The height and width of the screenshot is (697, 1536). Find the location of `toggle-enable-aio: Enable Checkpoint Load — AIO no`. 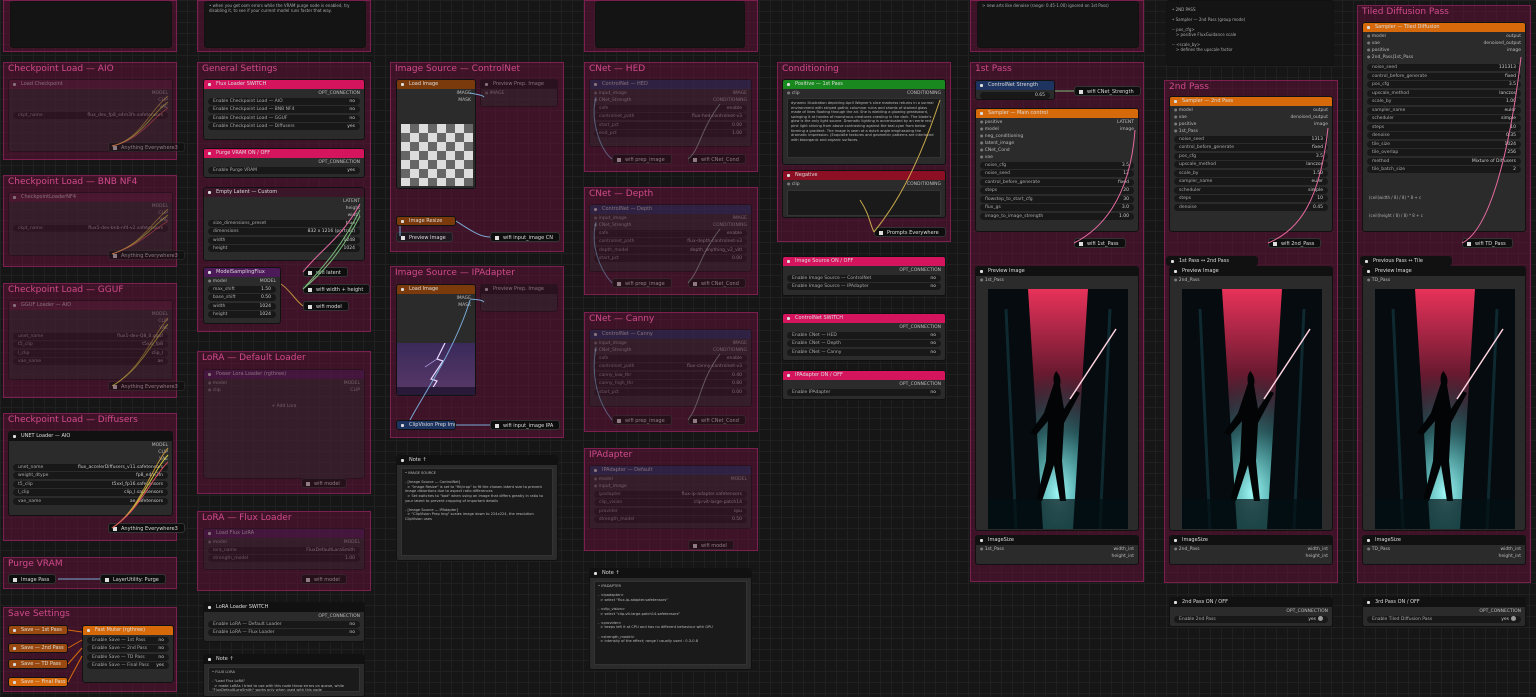

toggle-enable-aio: Enable Checkpoint Load — AIO no is located at coordinates (284, 101).